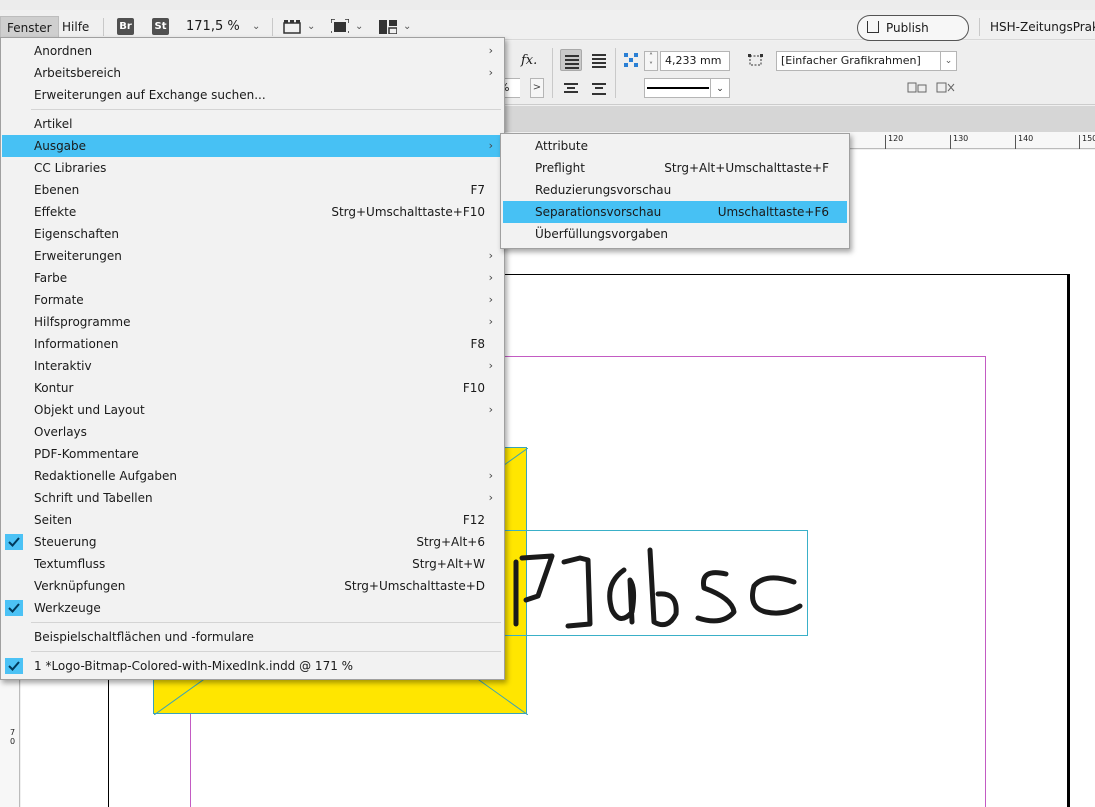 The image size is (1095, 807). Describe the element at coordinates (78, 256) in the screenshot. I see `menu-item-label: Erweiterungen` at that location.